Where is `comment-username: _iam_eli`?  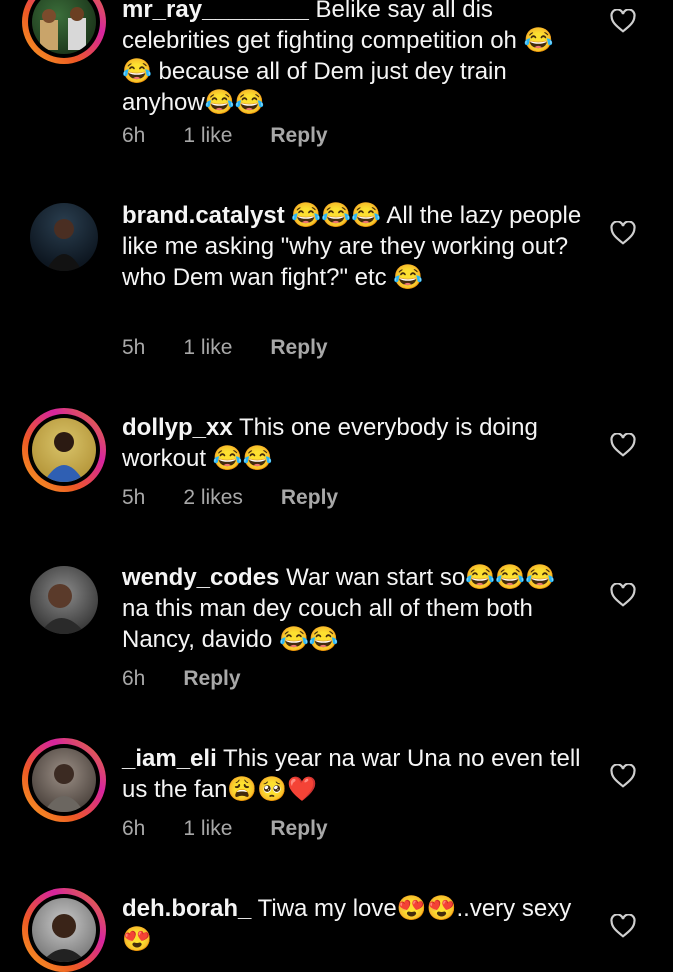 comment-username: _iam_eli is located at coordinates (169, 758).